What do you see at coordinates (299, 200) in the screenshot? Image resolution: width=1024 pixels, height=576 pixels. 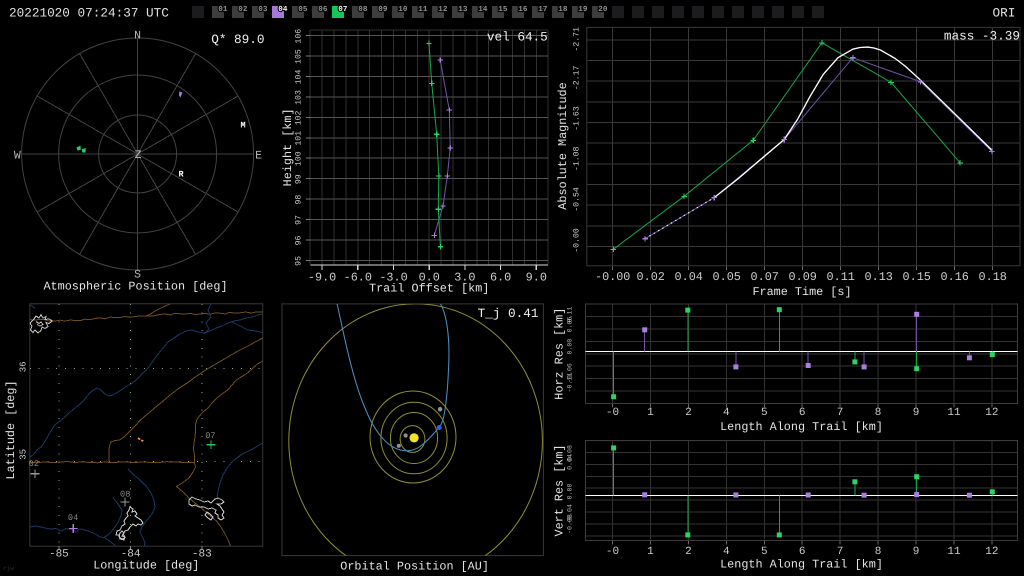 I see `svg-text: 98` at bounding box center [299, 200].